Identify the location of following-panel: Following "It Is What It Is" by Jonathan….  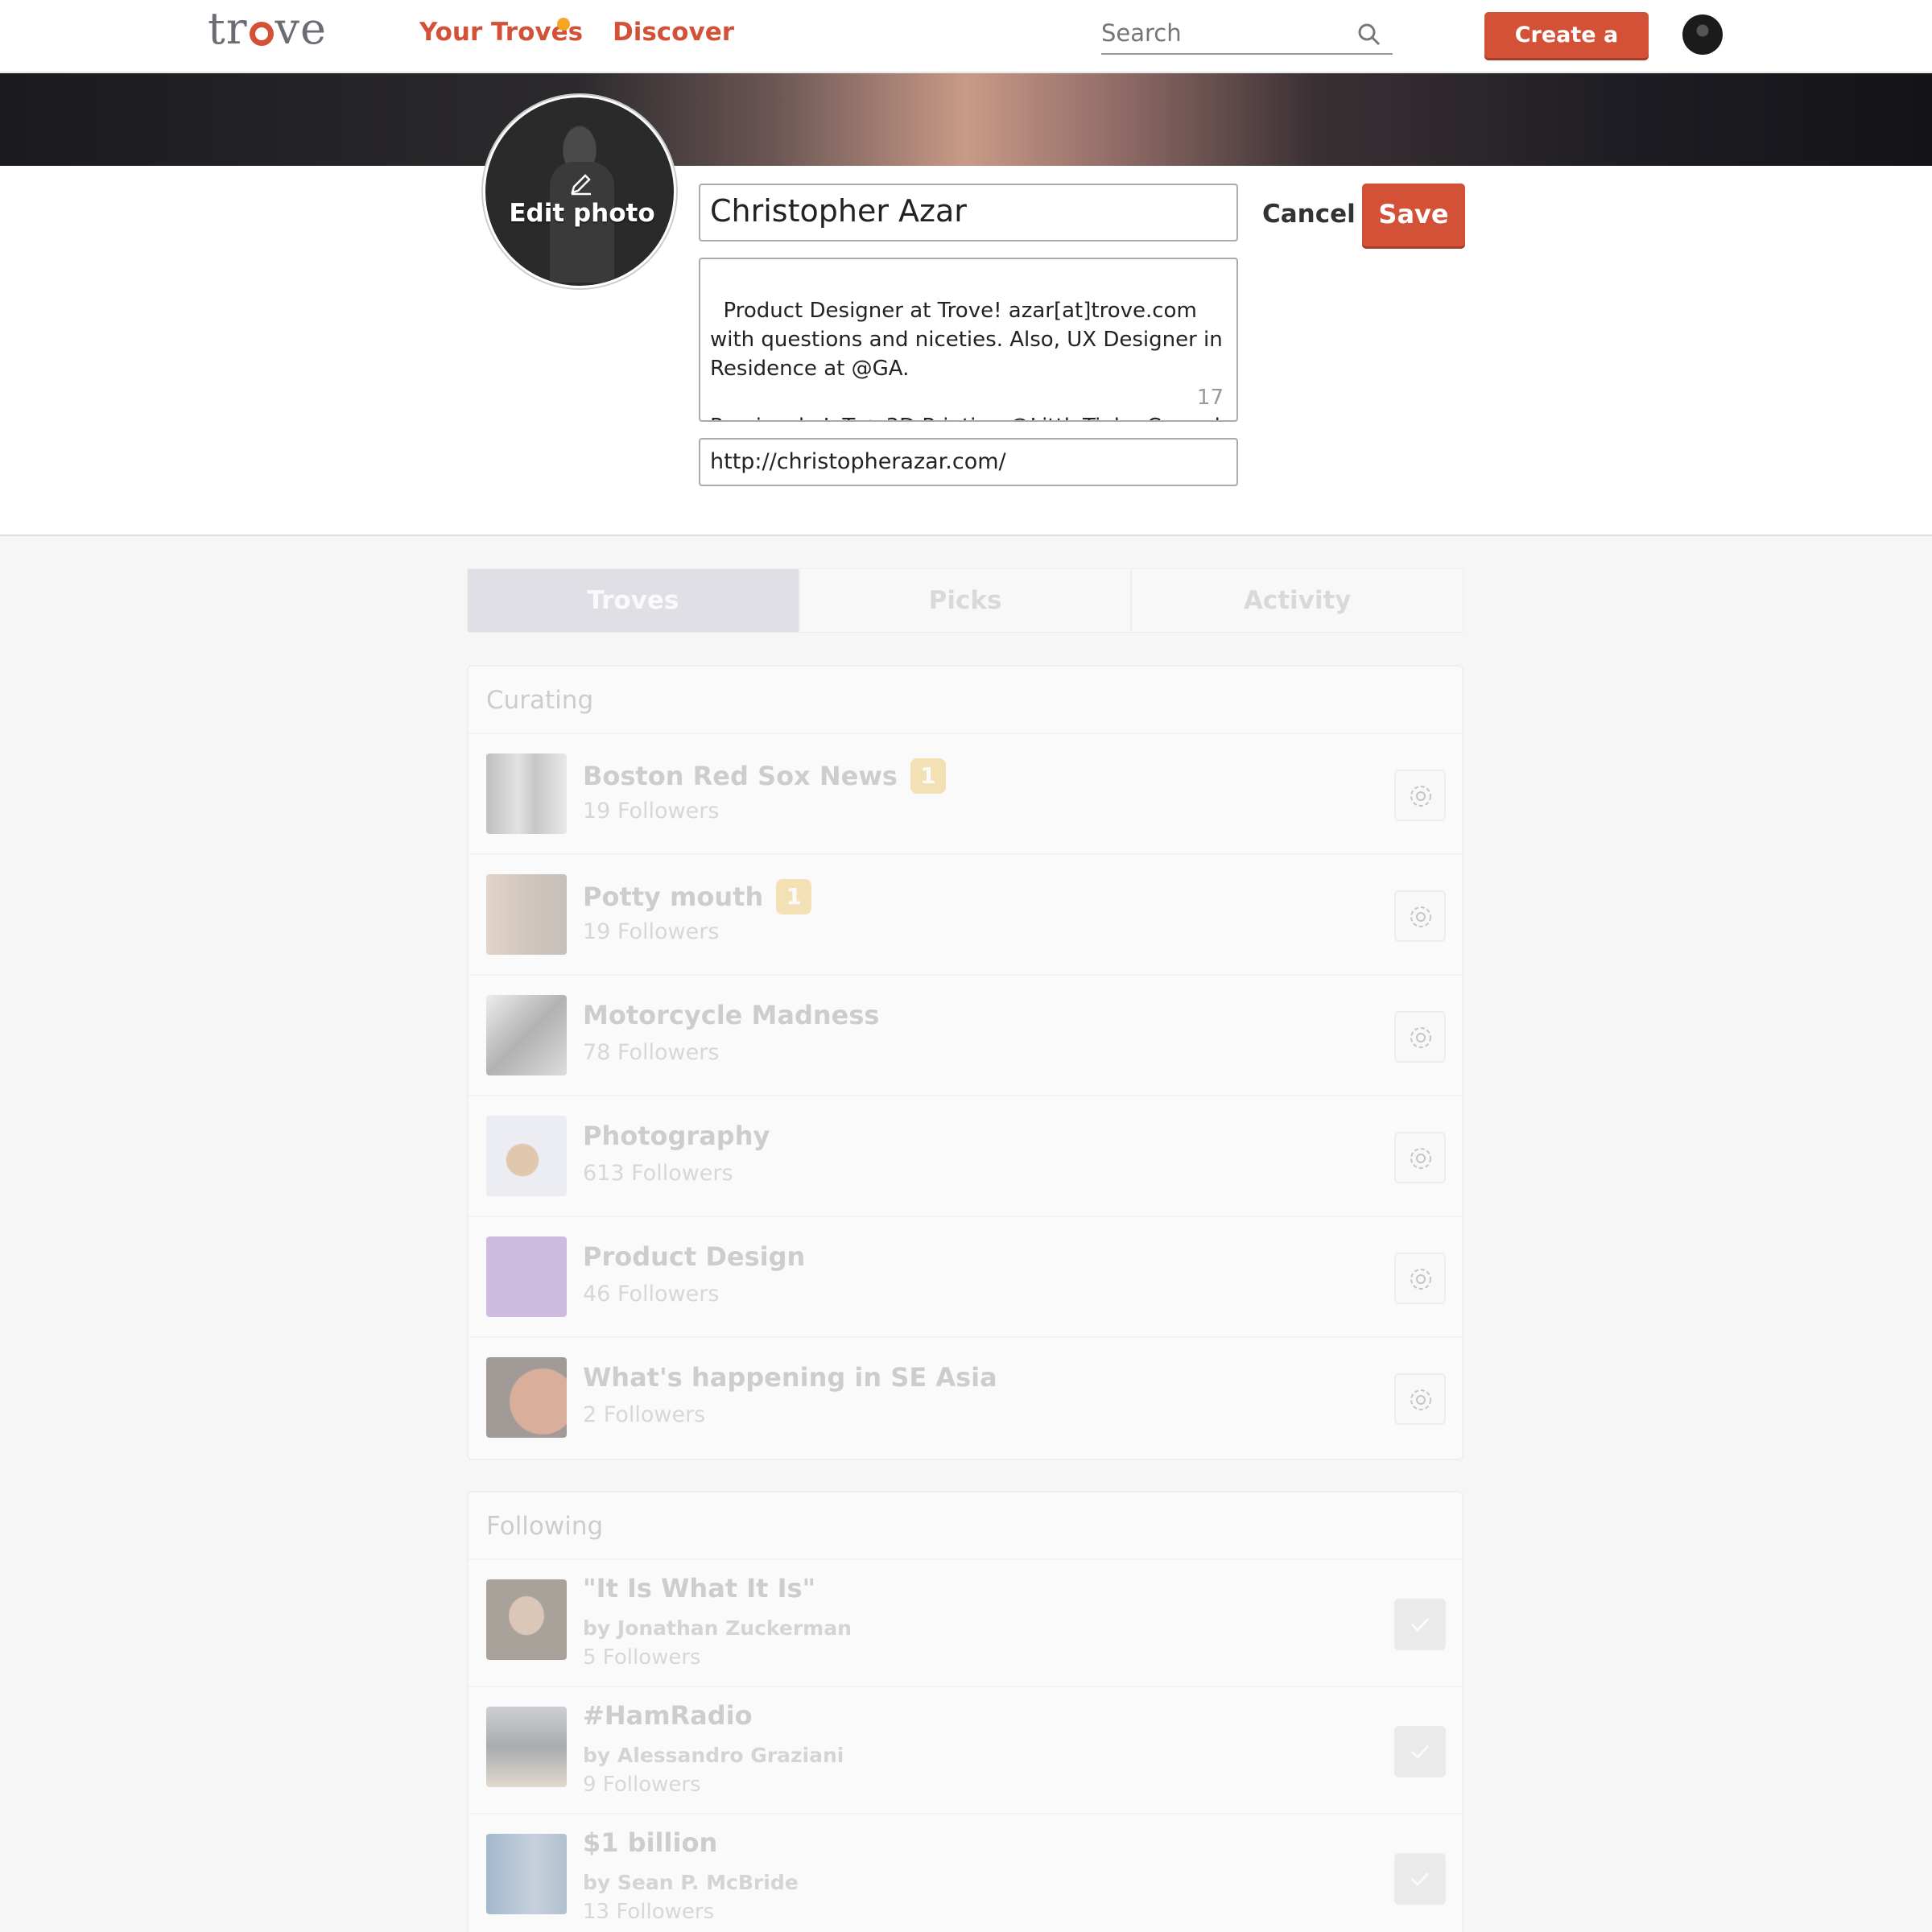
(965, 1711).